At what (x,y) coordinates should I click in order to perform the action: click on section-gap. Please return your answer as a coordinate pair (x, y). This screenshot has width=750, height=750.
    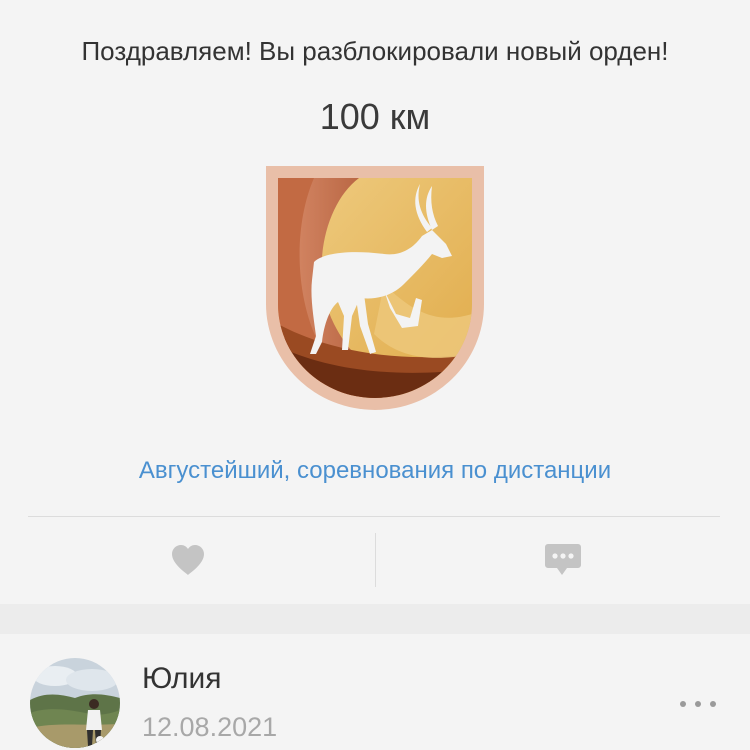
    Looking at the image, I should click on (375, 619).